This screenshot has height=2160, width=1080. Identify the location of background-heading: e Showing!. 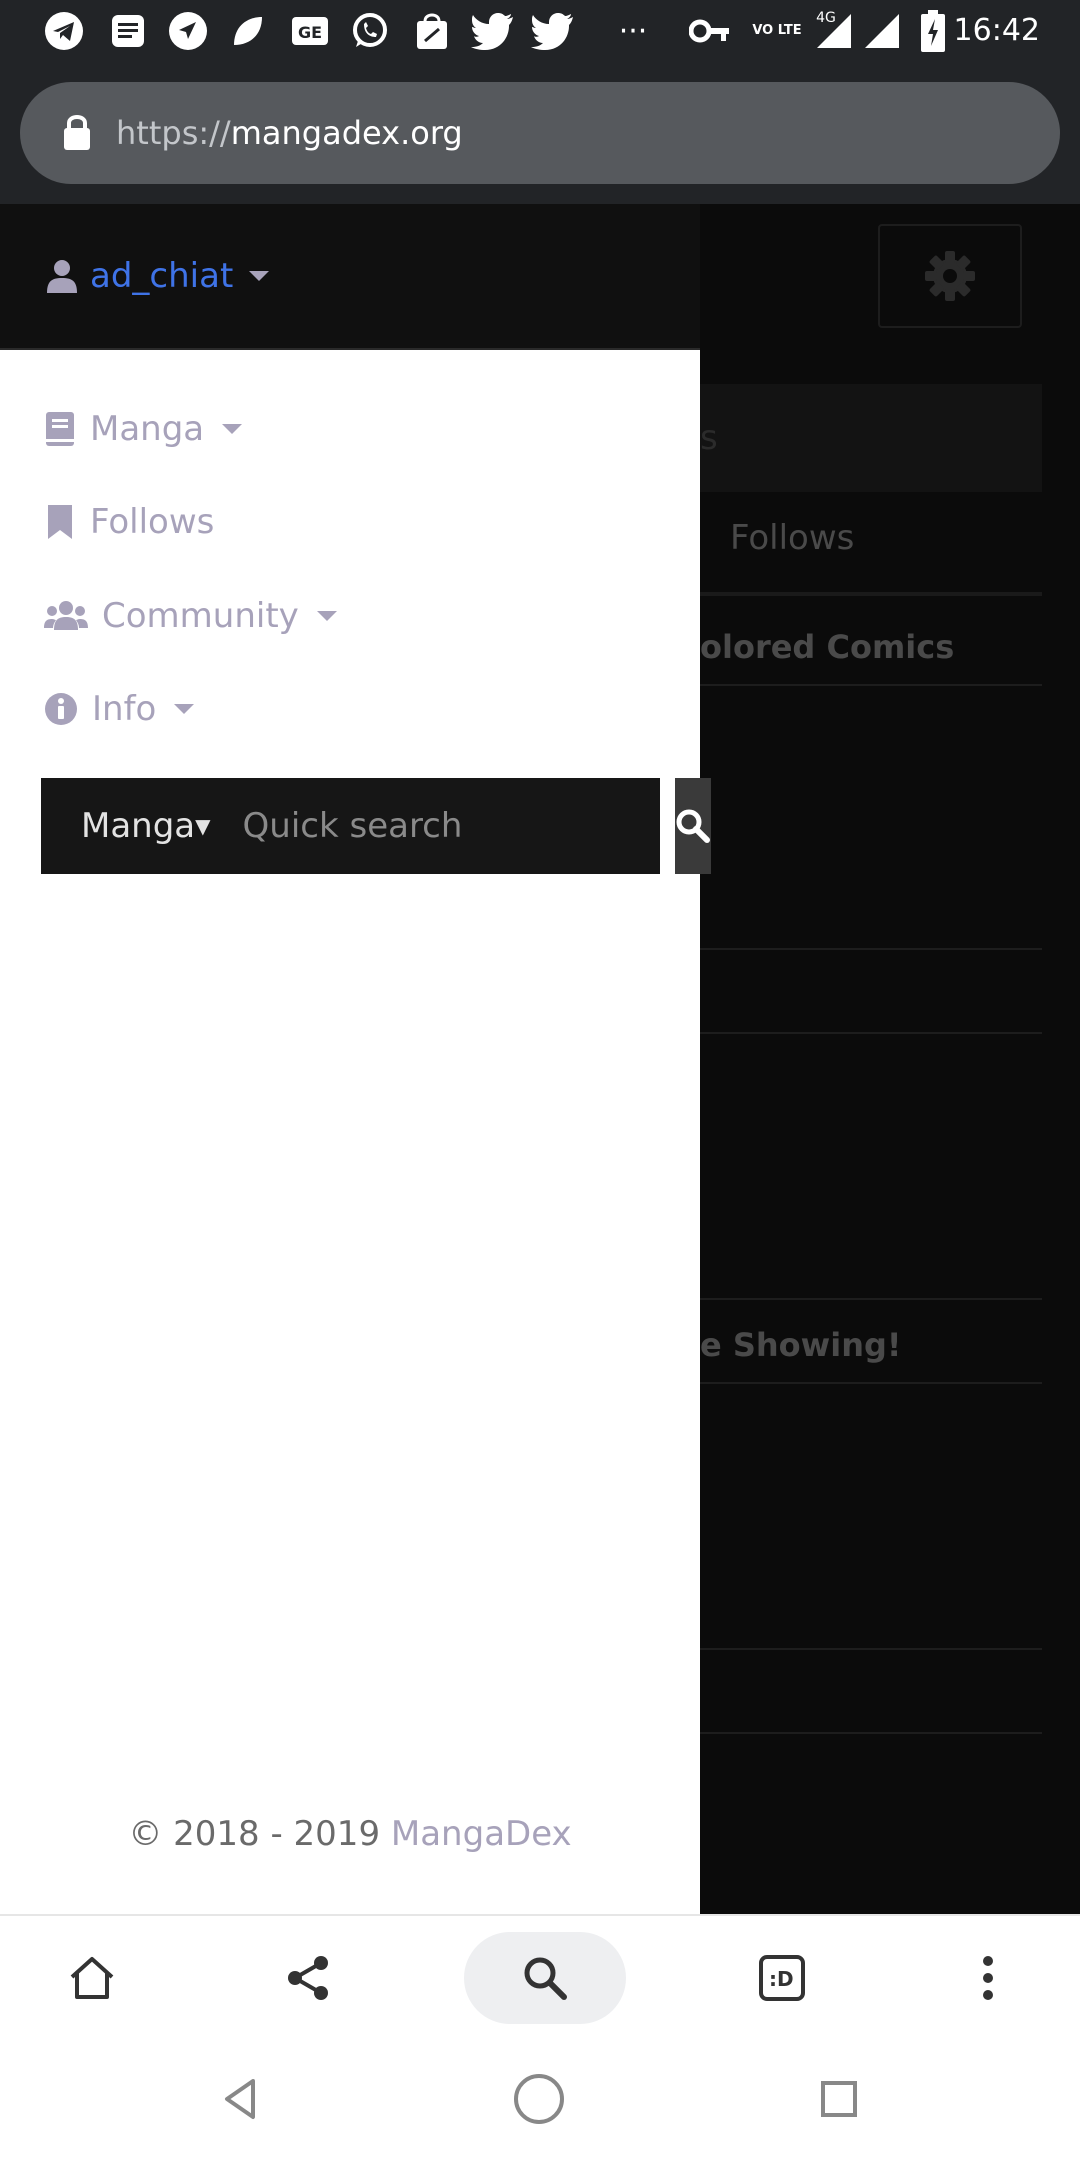
(801, 1345).